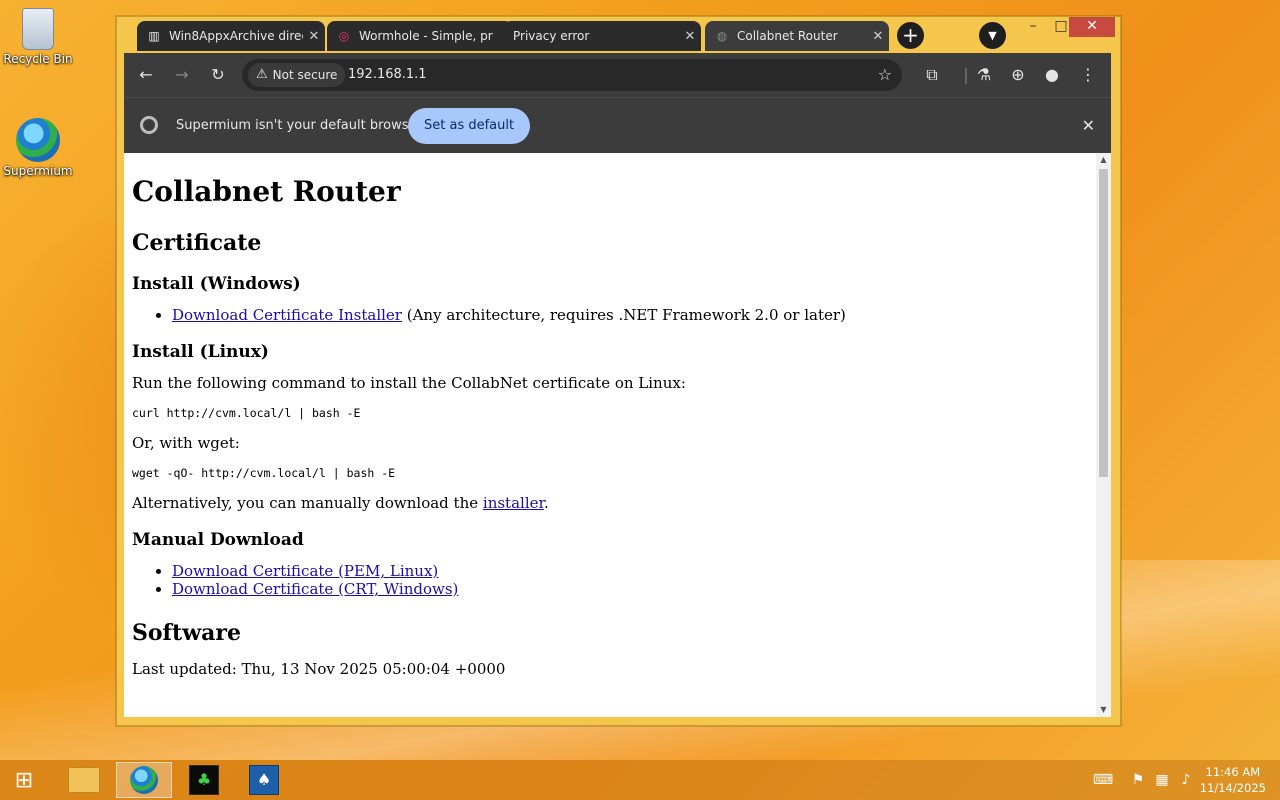  Describe the element at coordinates (38, 59) in the screenshot. I see `recycle-bin-label: Recycle Bin` at that location.